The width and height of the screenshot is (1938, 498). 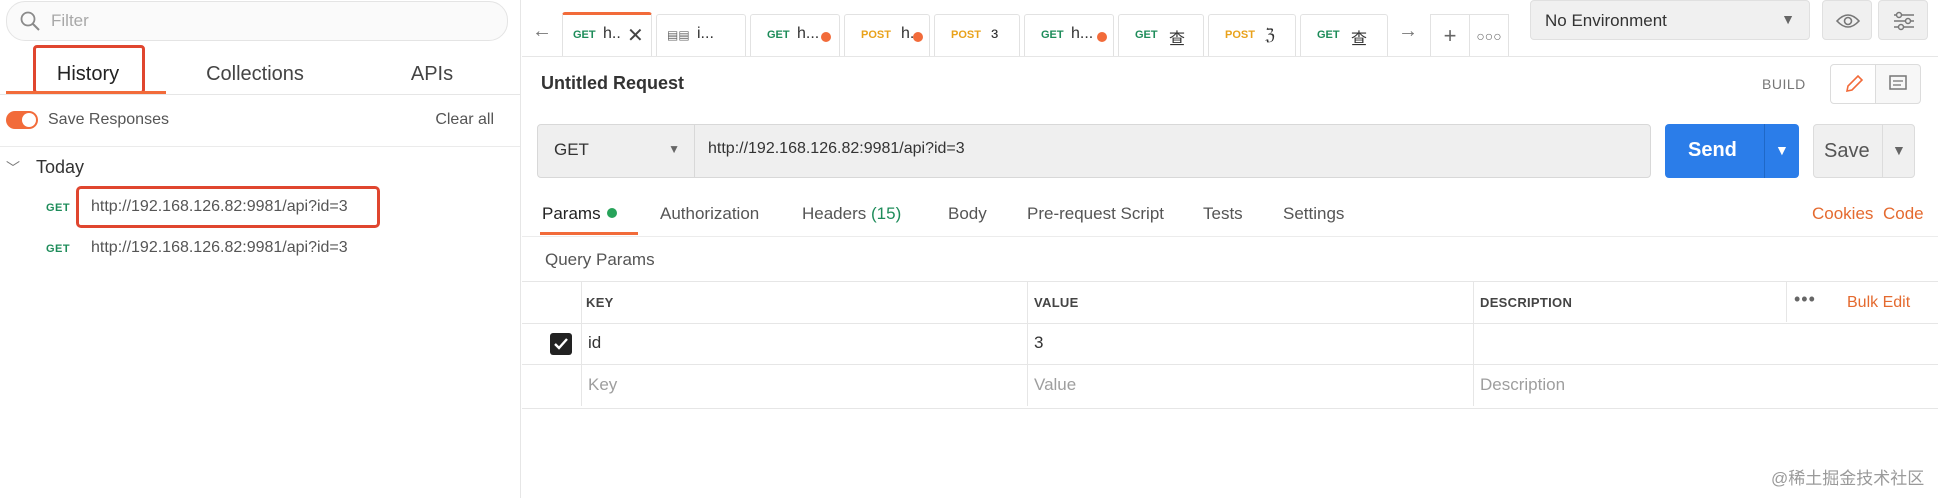 I want to click on environment-quick-look-button, so click(x=1847, y=20).